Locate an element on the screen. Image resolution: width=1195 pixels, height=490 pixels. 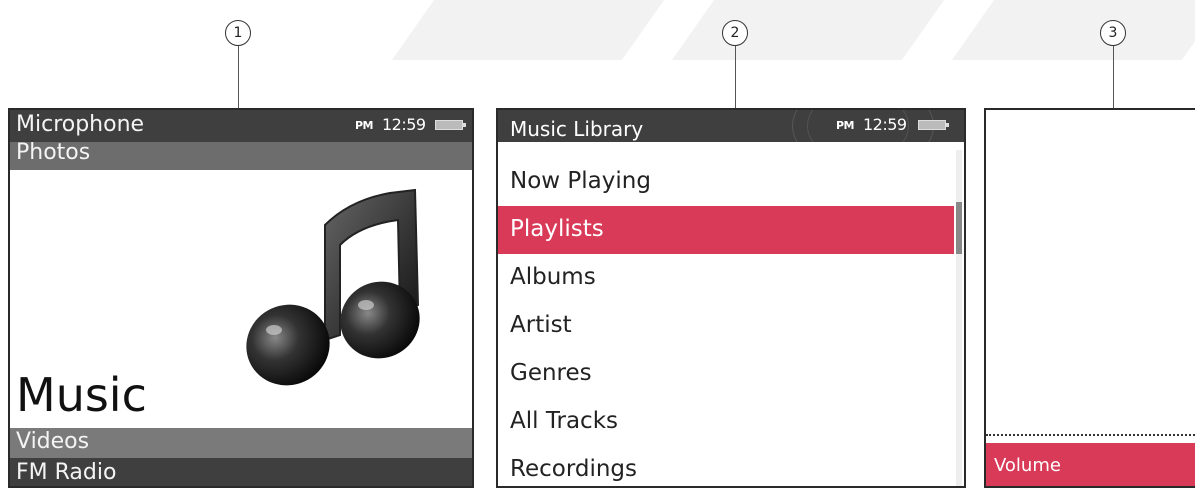
list-item-albums: Albums is located at coordinates (726, 278).